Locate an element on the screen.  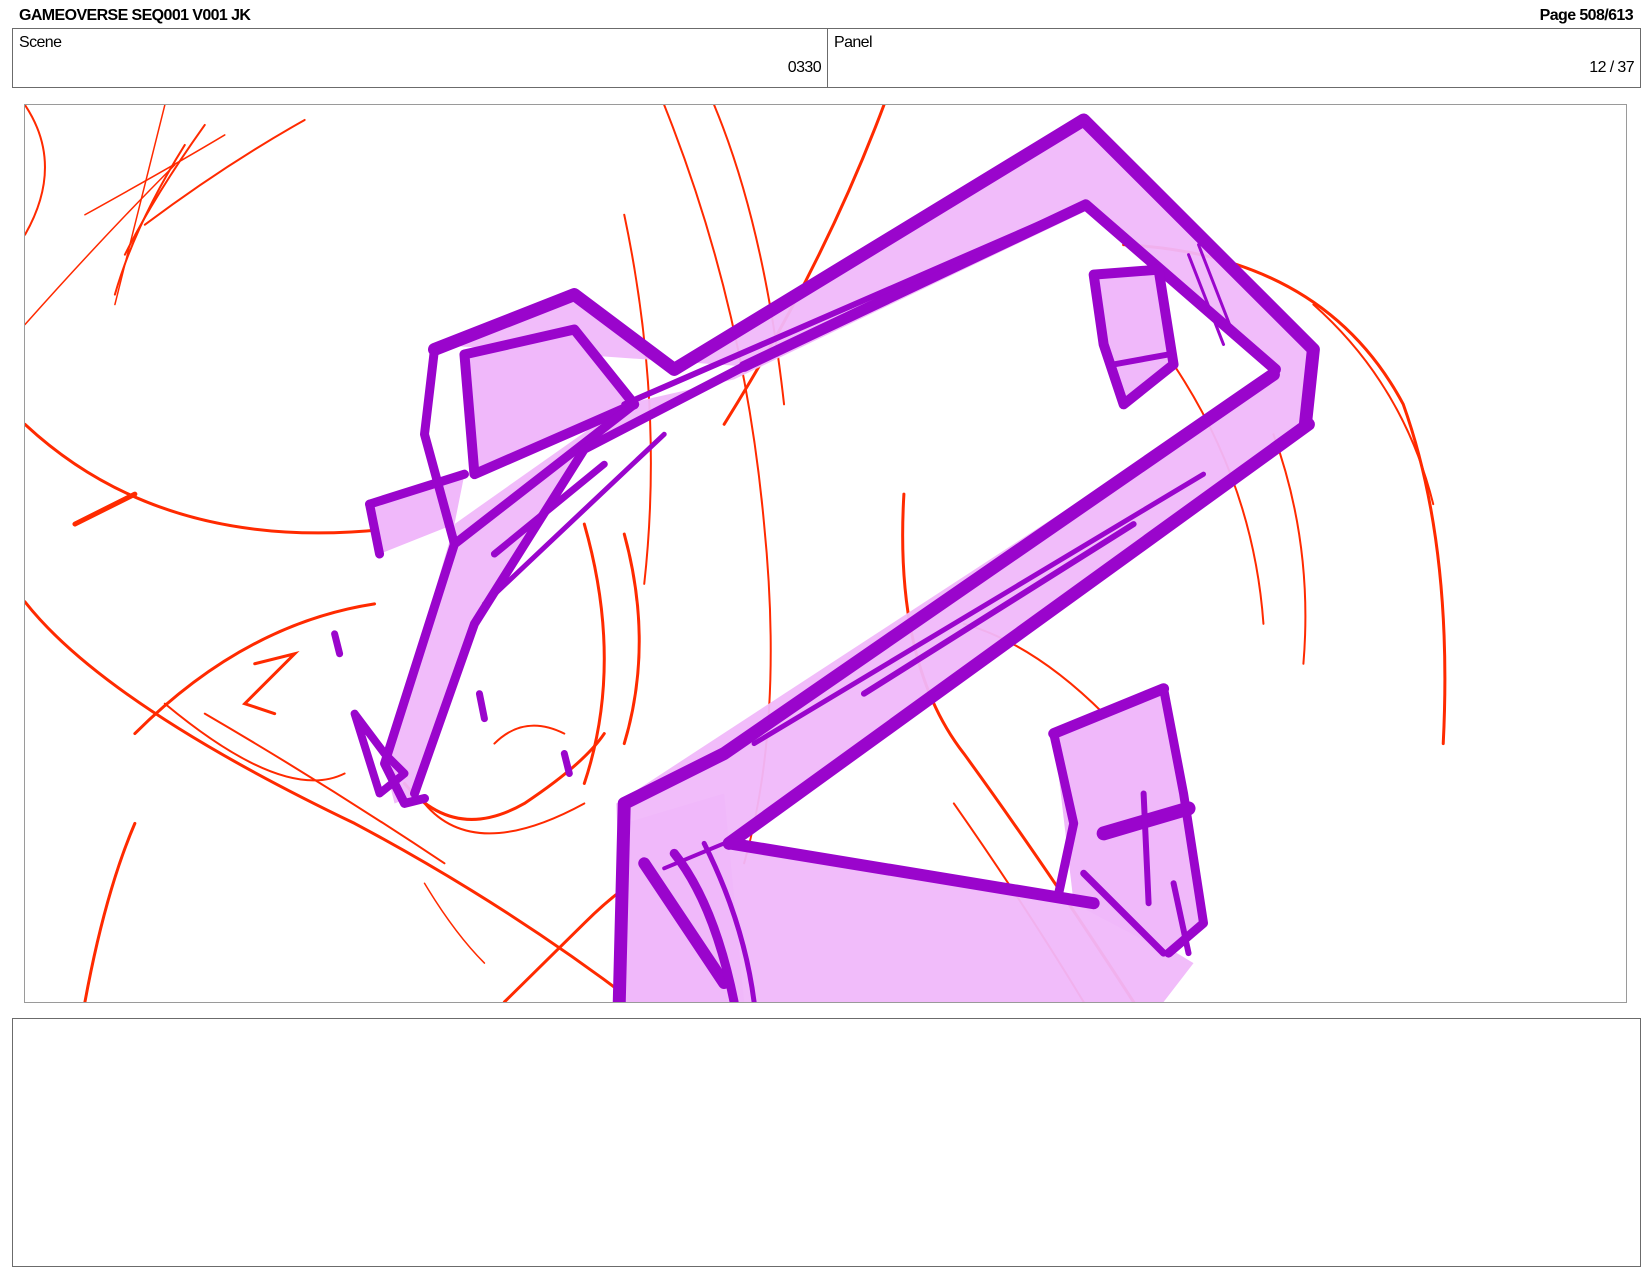
document-title: GAMEOVERSE SEQ001 V001 JK is located at coordinates (135, 15).